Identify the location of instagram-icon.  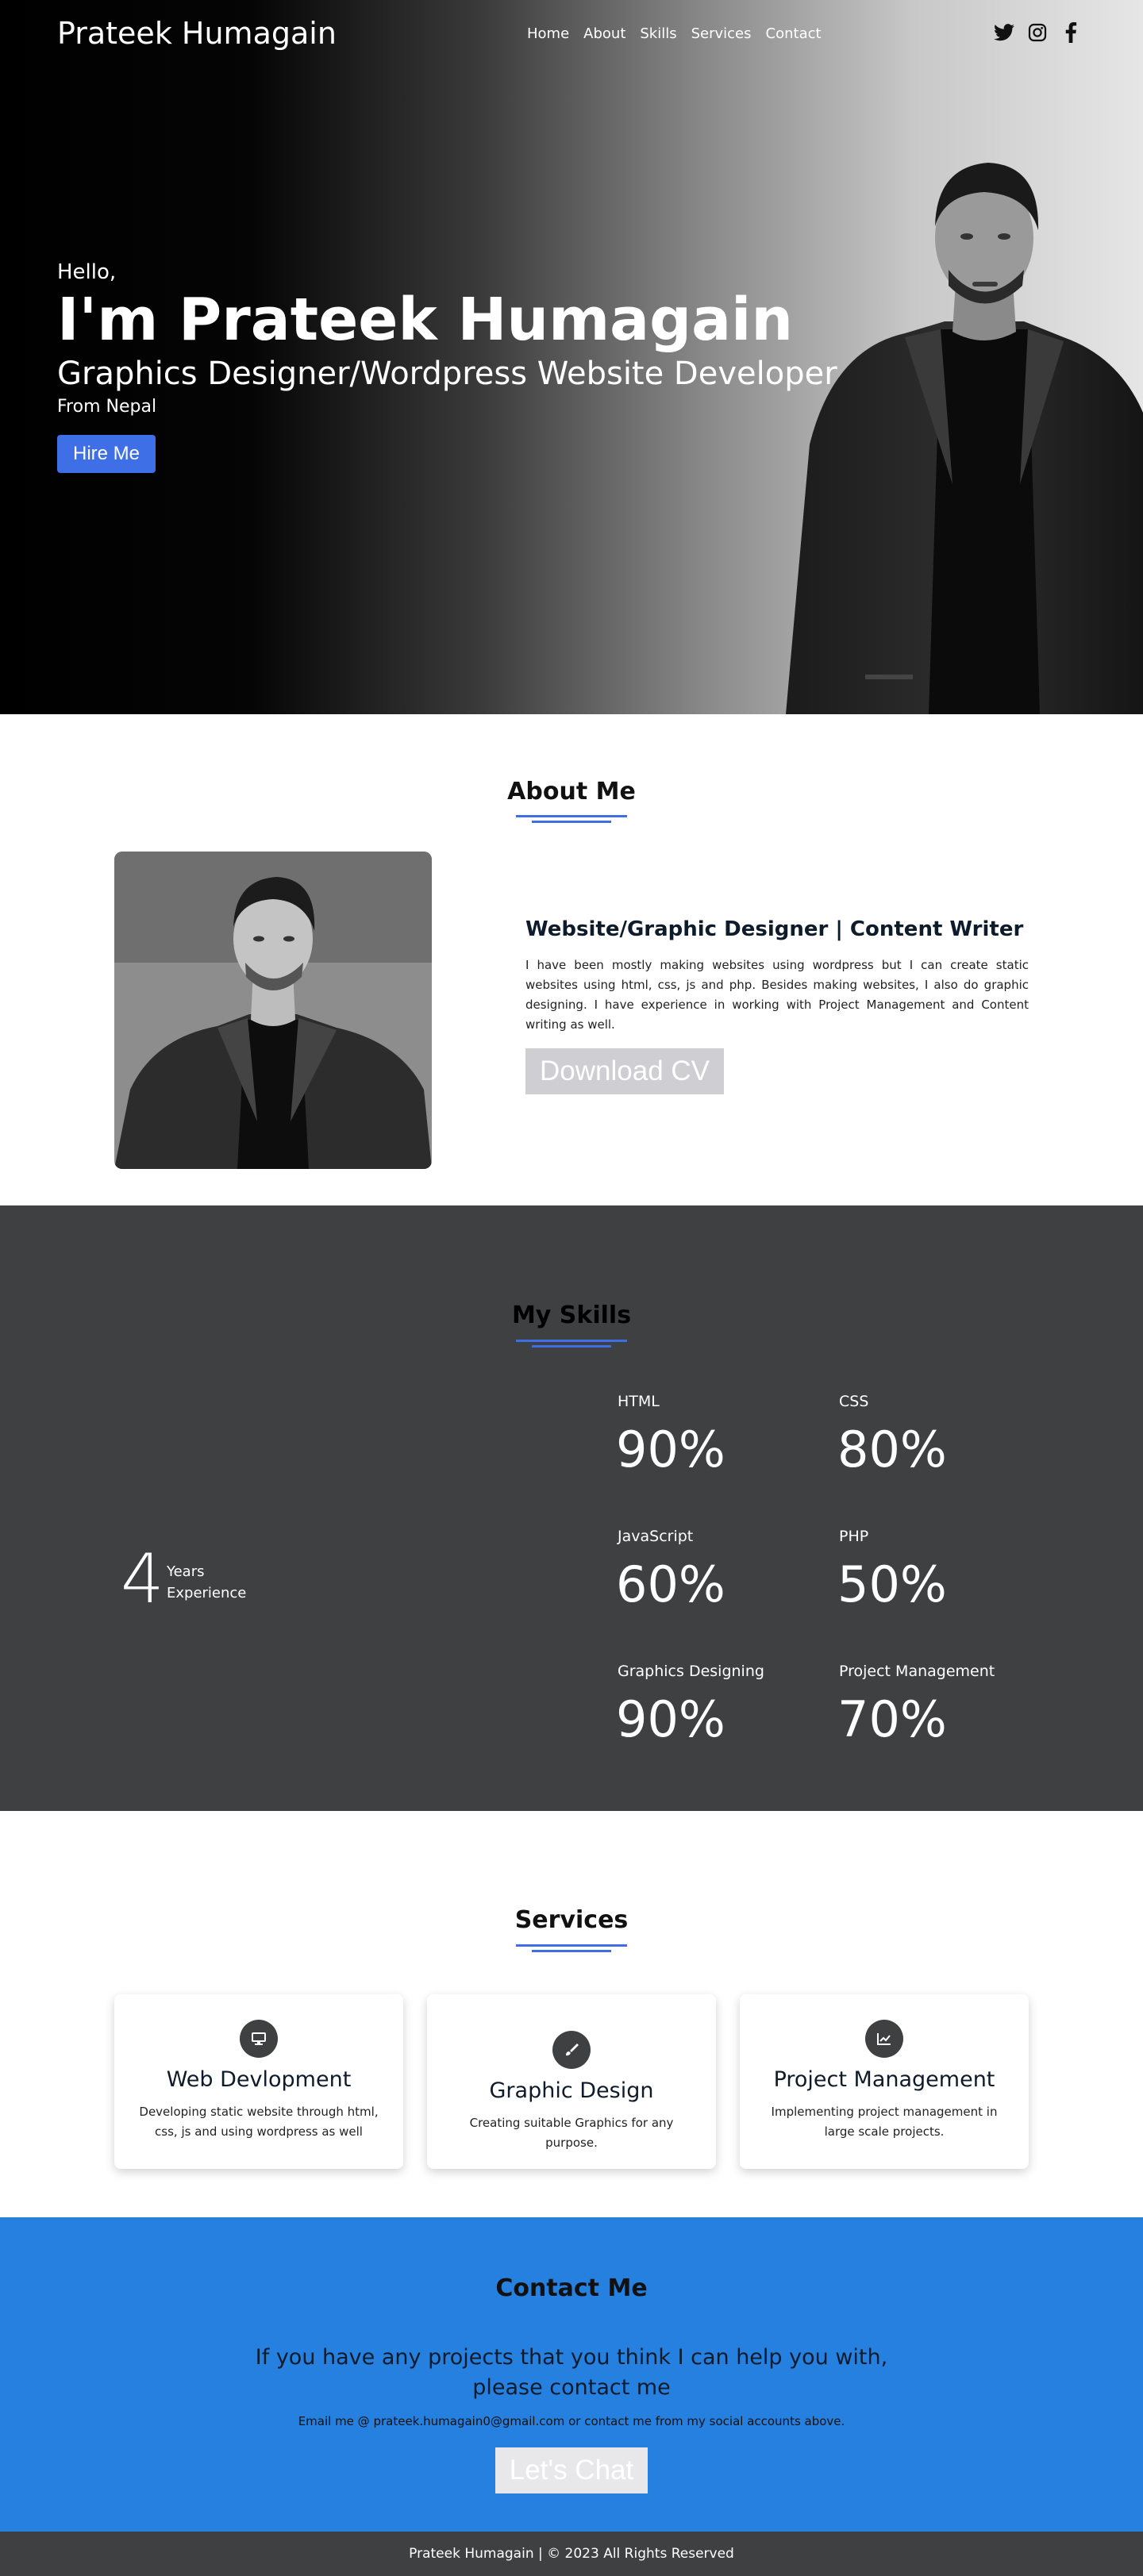
(1037, 32).